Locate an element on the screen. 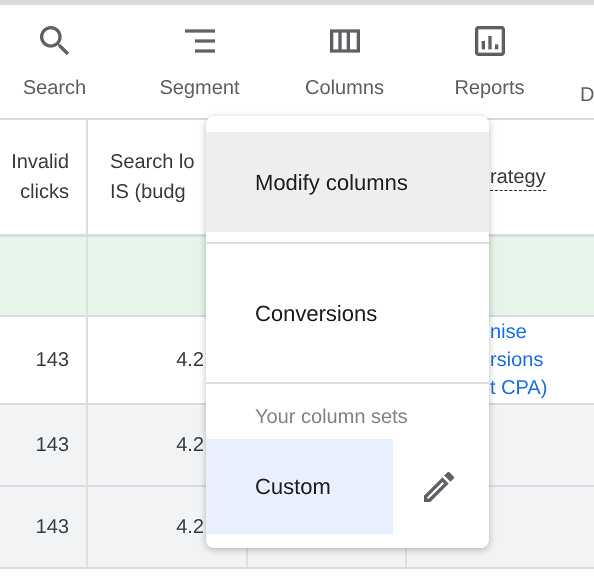 Image resolution: width=594 pixels, height=576 pixels. column-header: IS (budg is located at coordinates (148, 192).